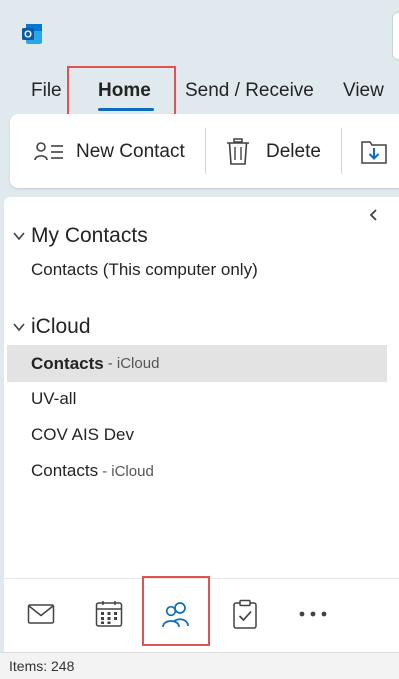 This screenshot has width=399, height=679. I want to click on status-bar: Items: 248, so click(199, 665).